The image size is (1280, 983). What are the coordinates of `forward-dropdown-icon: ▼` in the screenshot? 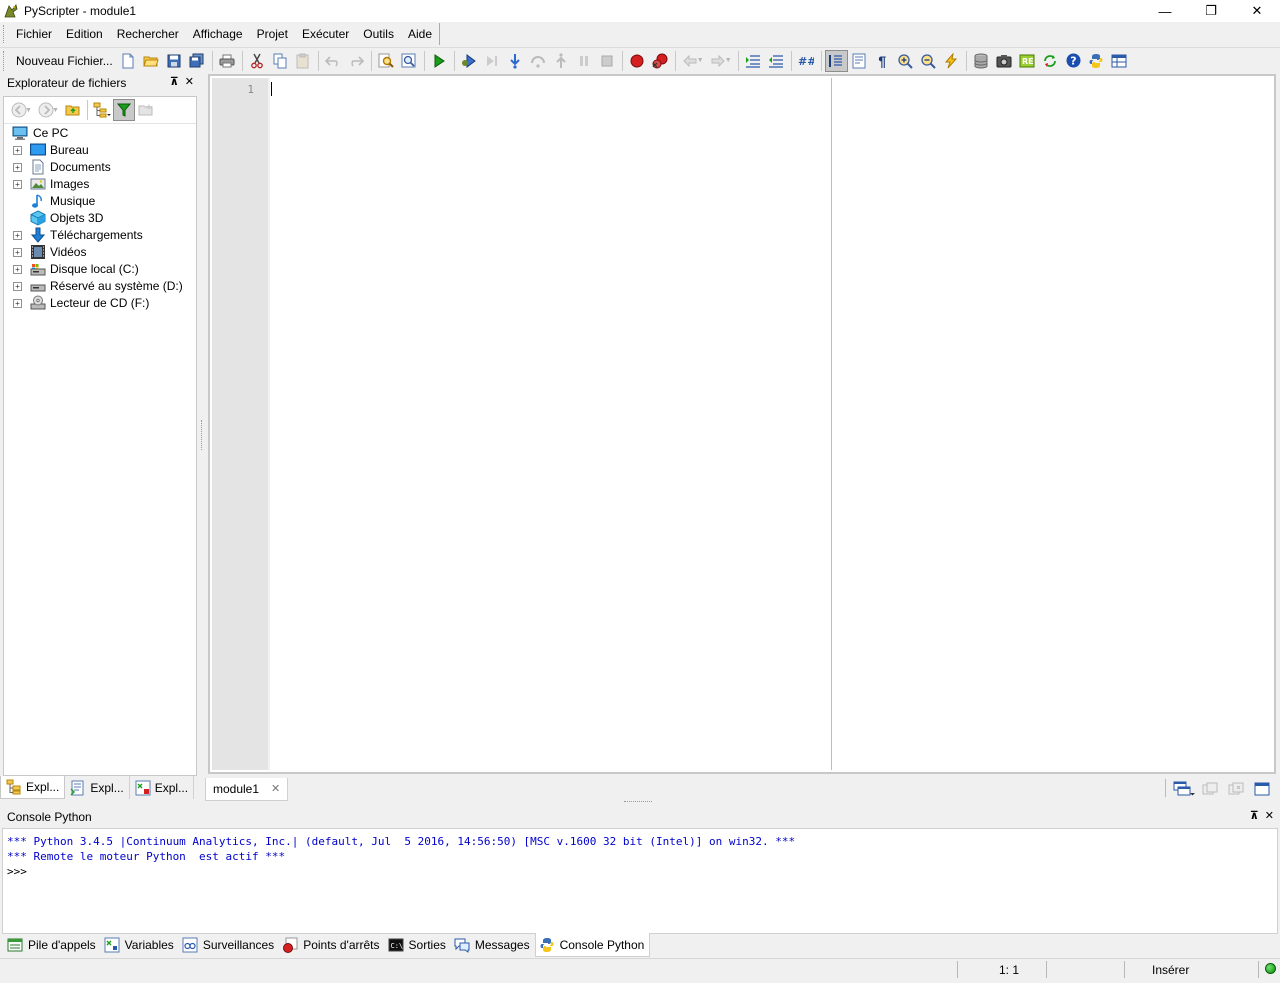 It's located at (730, 60).